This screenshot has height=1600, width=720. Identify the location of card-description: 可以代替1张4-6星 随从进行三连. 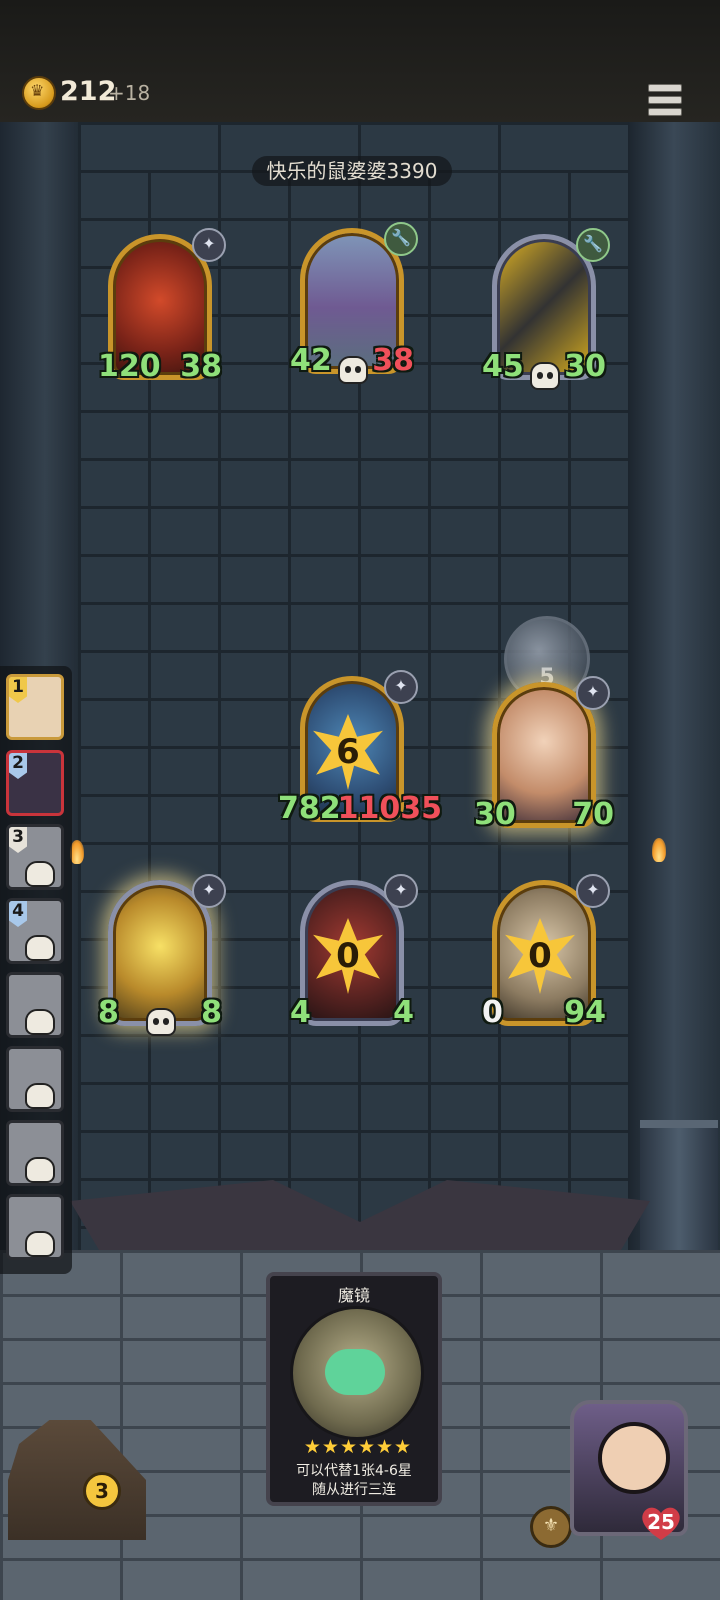
(354, 1481).